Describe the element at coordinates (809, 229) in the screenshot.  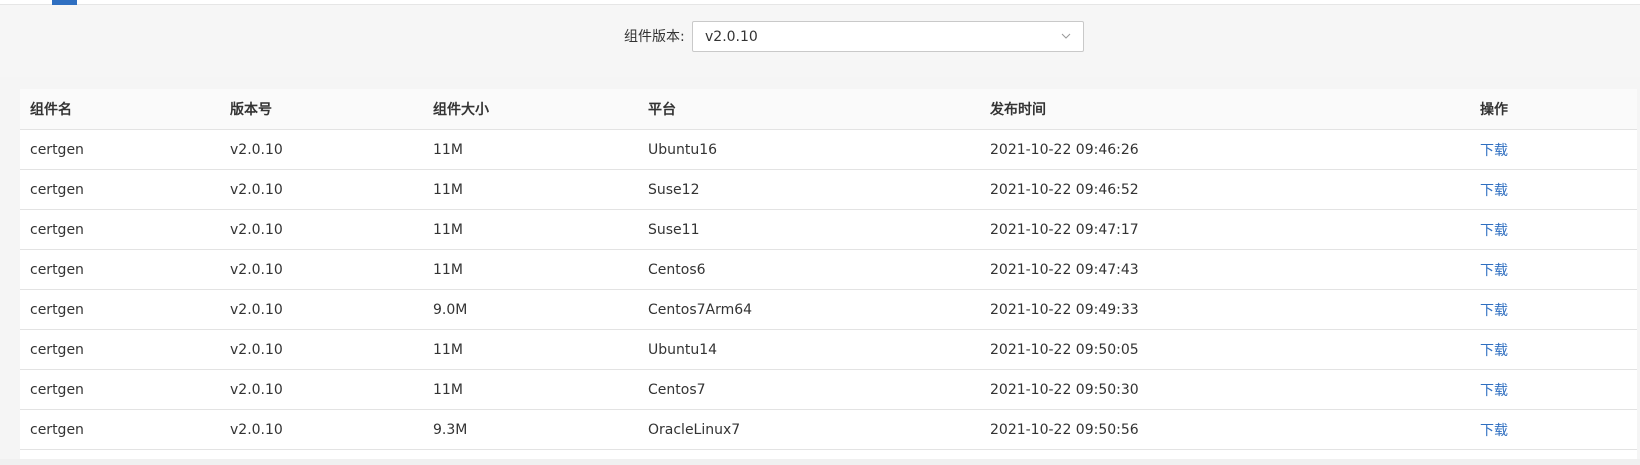
I see `cell-platform: Suse11` at that location.